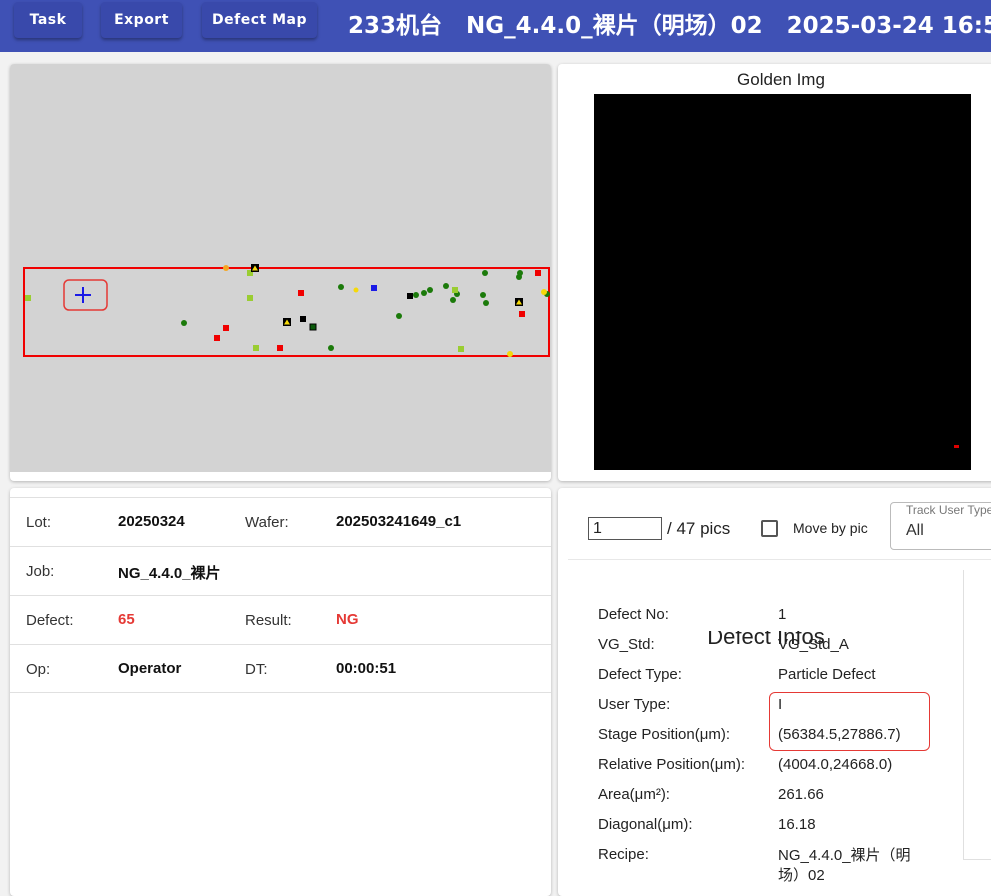 This screenshot has height=896, width=991. Describe the element at coordinates (645, 824) in the screenshot. I see `diagonal-label: Diagonal(μm):` at that location.